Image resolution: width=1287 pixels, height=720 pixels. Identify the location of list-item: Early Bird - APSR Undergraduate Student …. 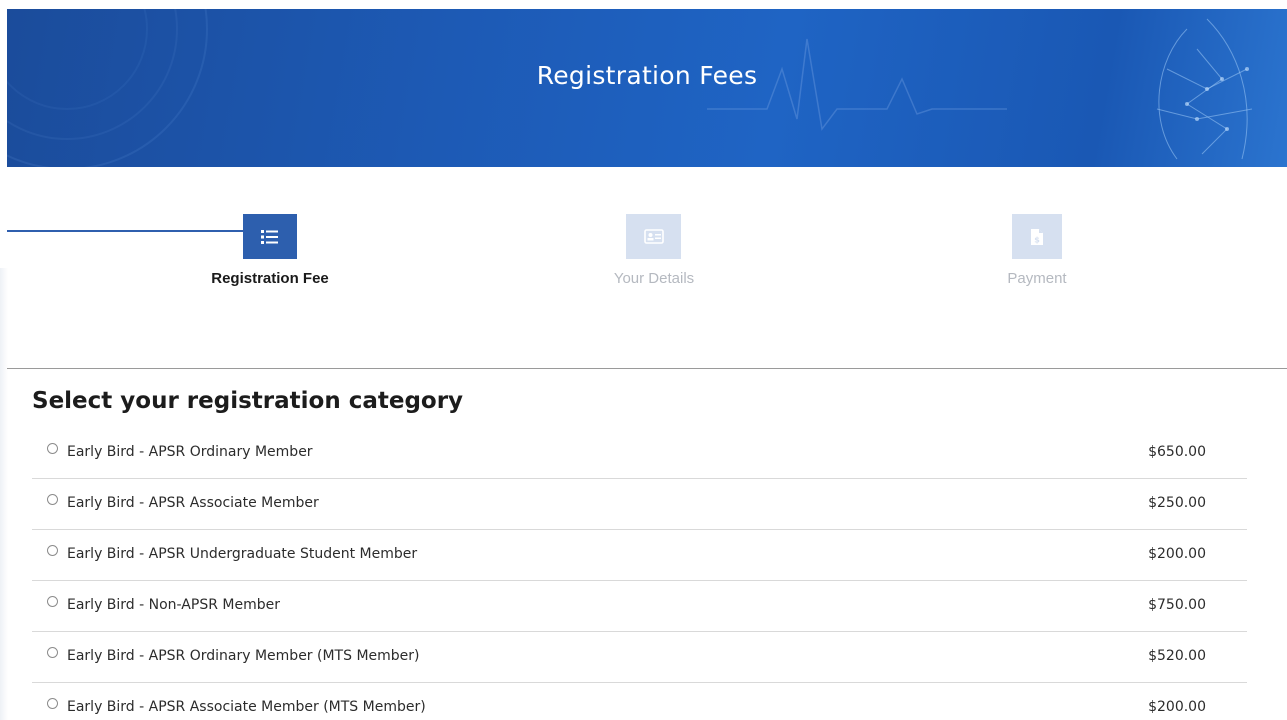
(639, 555).